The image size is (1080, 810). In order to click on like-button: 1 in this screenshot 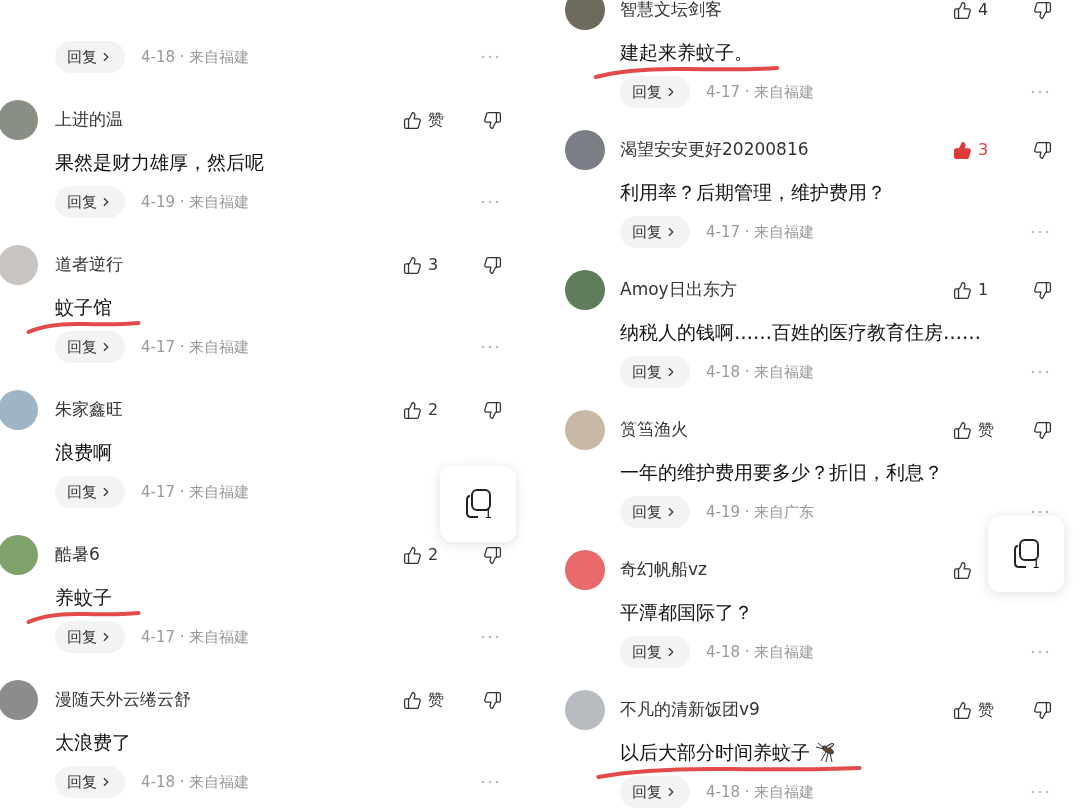, I will do `click(971, 290)`.